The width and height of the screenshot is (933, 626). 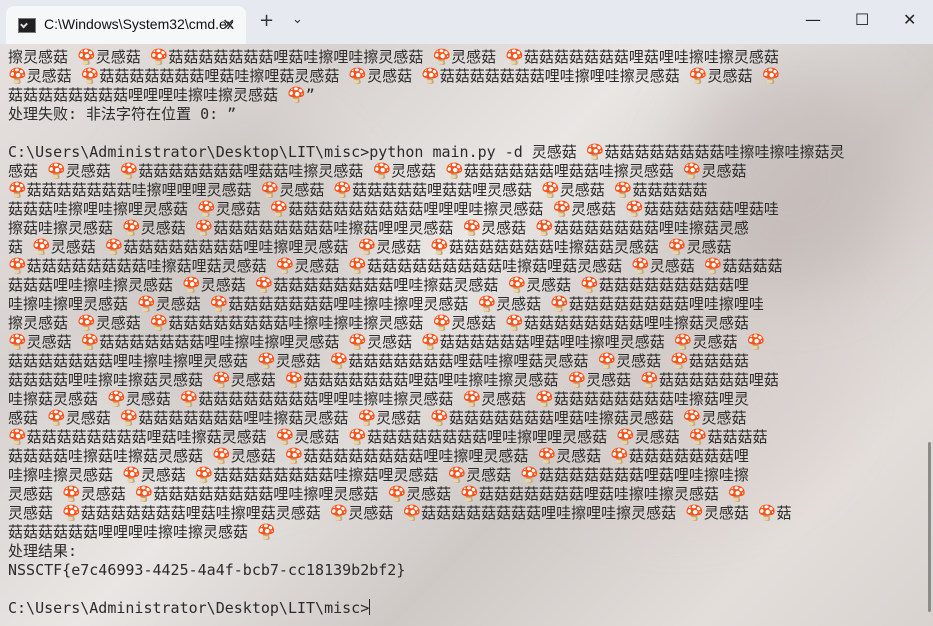 What do you see at coordinates (43, 551) in the screenshot?
I see `terminal-line: 处理结果:` at bounding box center [43, 551].